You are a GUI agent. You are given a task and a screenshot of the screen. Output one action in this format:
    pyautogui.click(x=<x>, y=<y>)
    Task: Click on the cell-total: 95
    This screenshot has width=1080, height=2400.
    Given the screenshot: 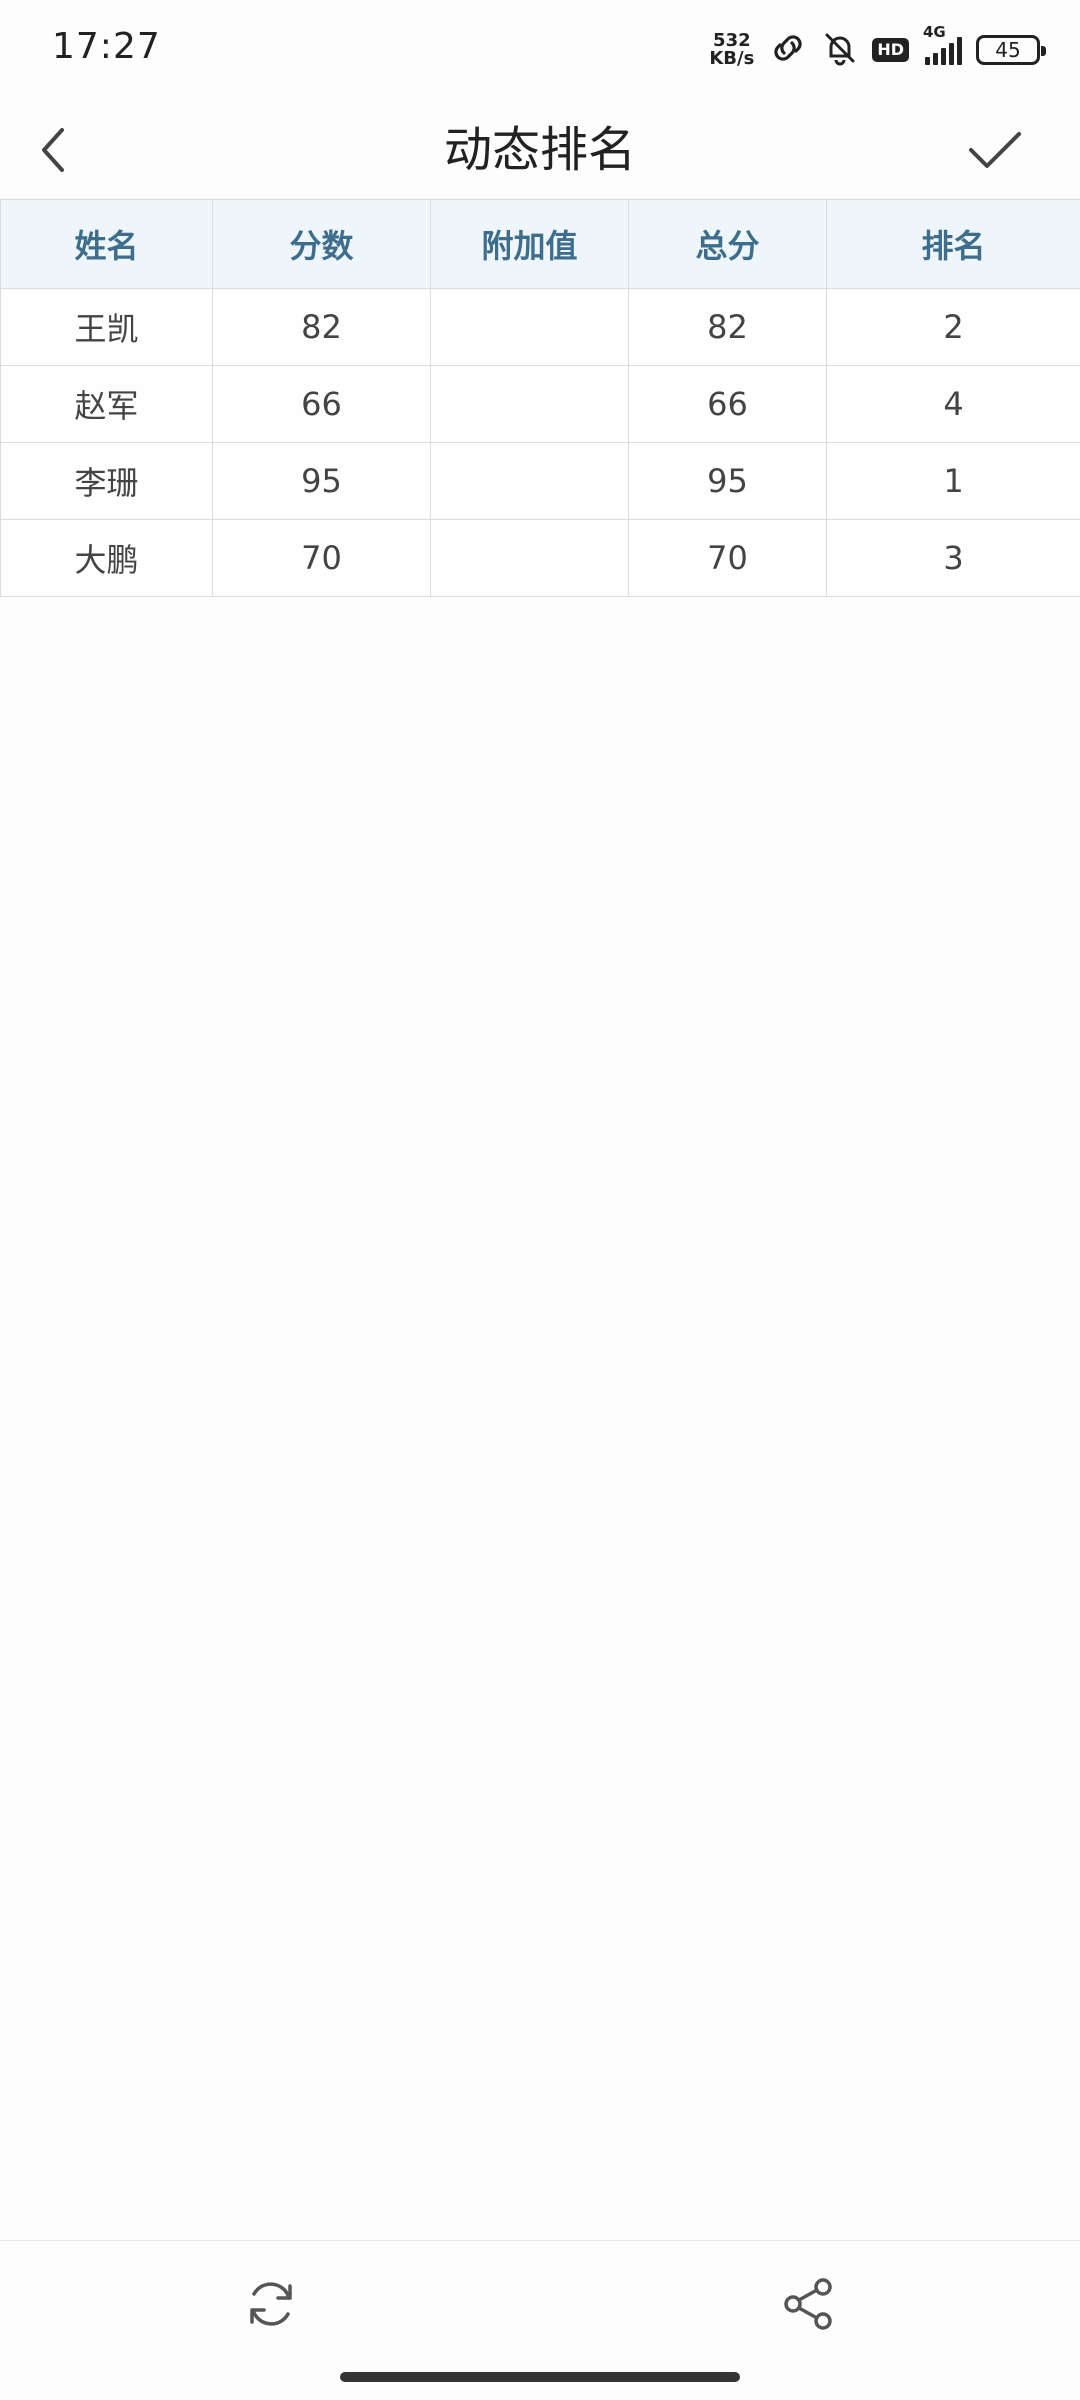 What is the action you would take?
    pyautogui.click(x=727, y=481)
    